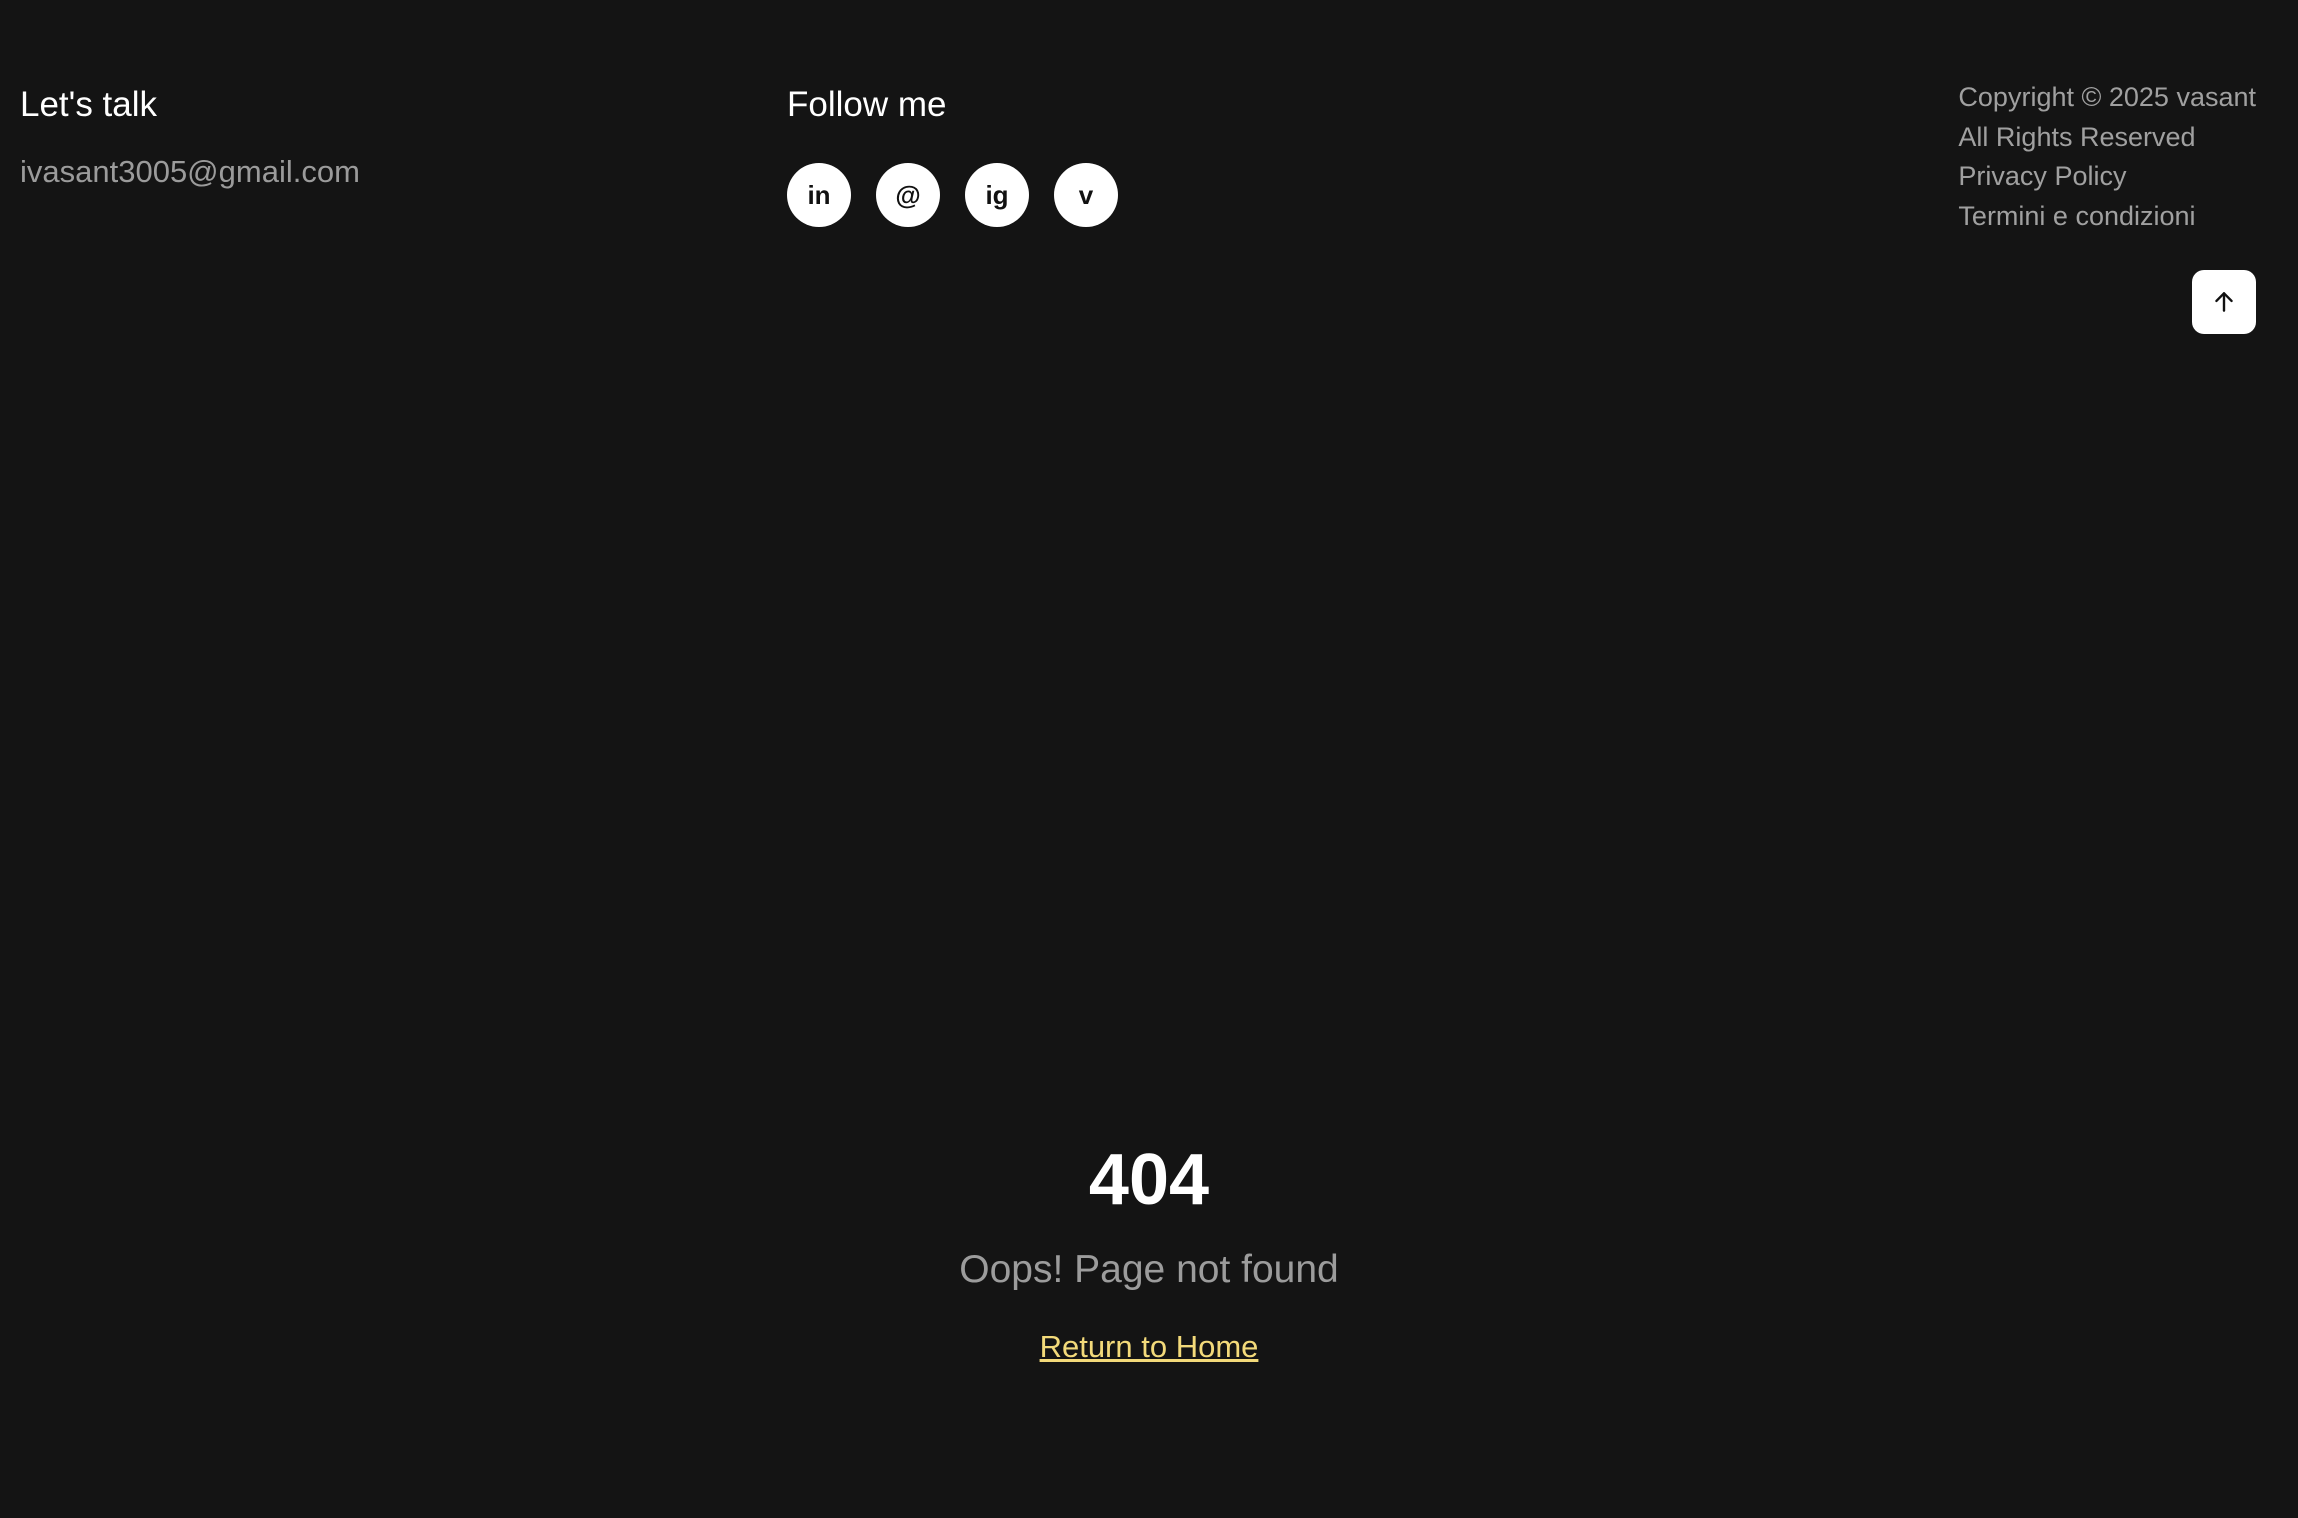 The image size is (2298, 1518). Describe the element at coordinates (997, 195) in the screenshot. I see `instagram-button: ig` at that location.